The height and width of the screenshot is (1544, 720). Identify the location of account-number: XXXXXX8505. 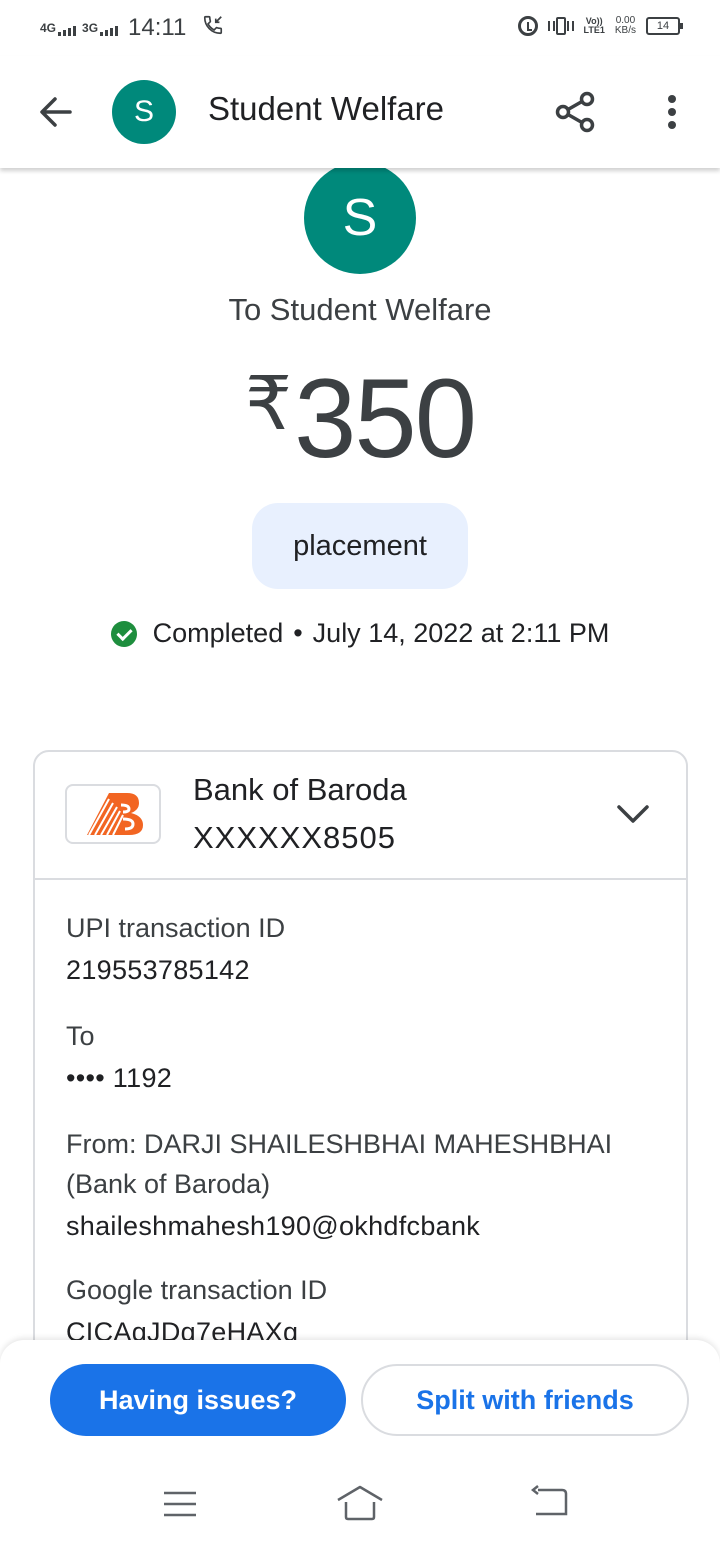
(295, 837).